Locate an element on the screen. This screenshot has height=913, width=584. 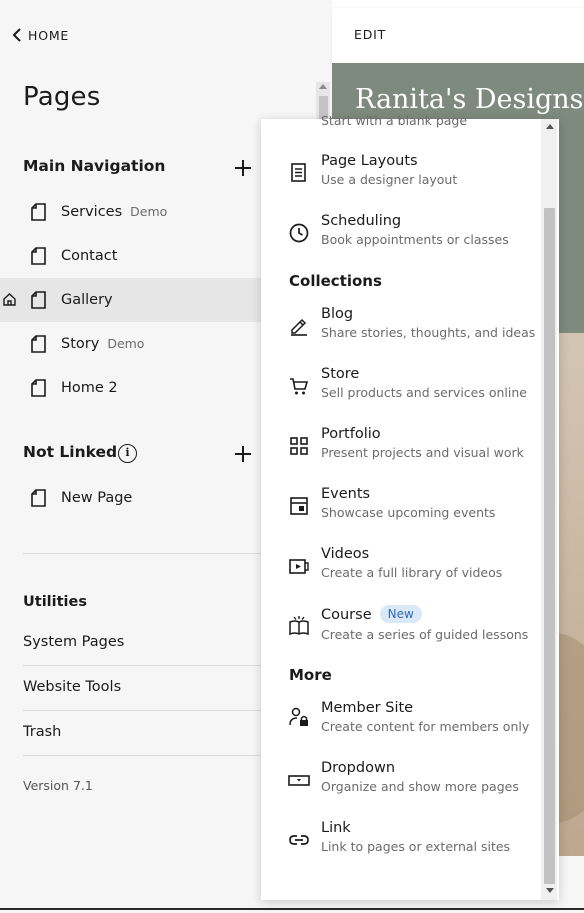
add-not-linked-page-button is located at coordinates (243, 454).